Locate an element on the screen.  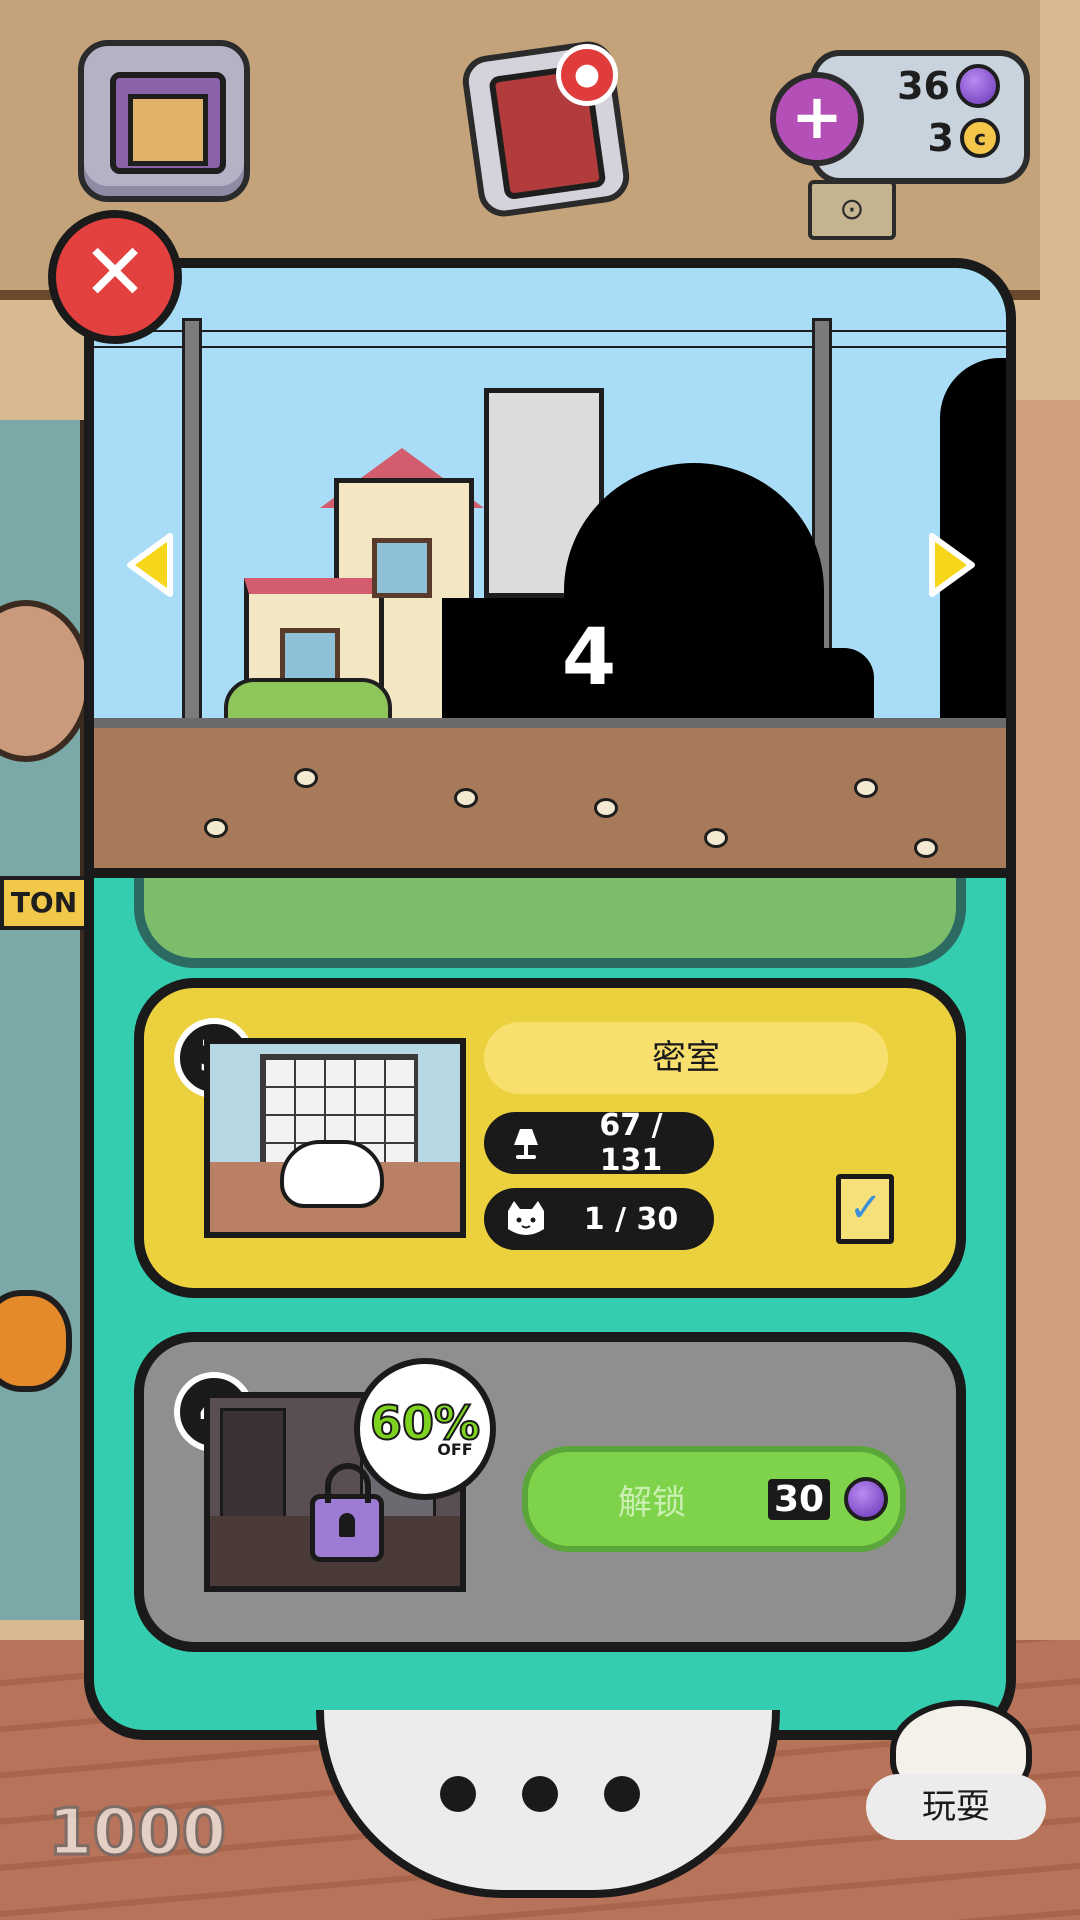
scroll-right-arrow-icon is located at coordinates (952, 565).